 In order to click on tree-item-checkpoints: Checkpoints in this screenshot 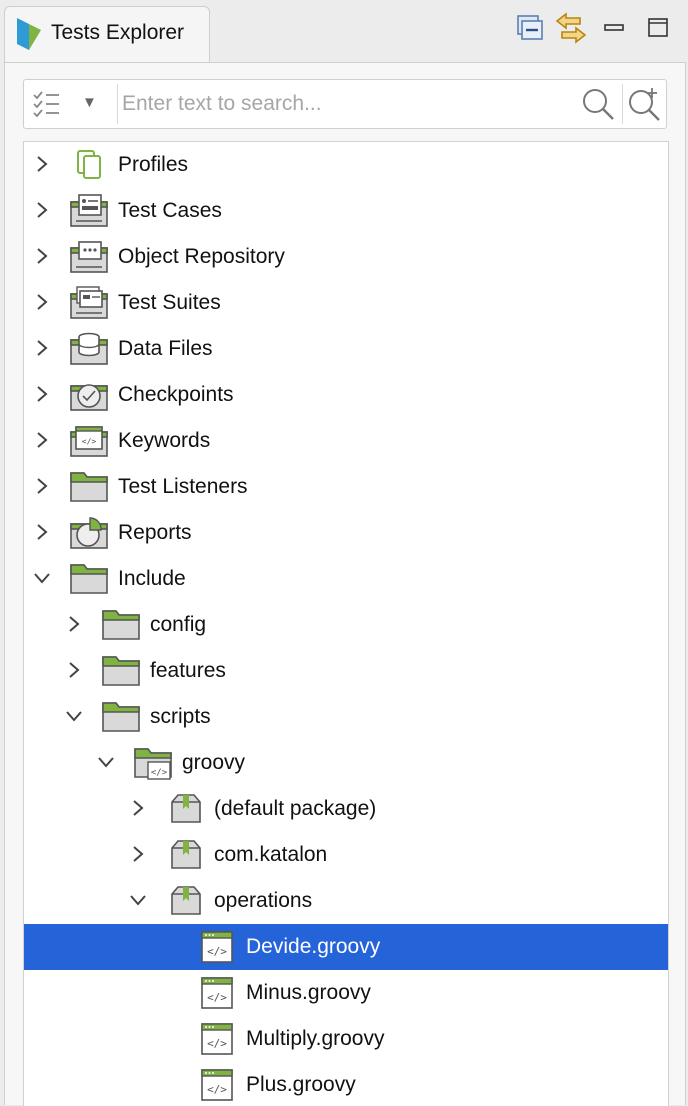, I will do `click(346, 395)`.